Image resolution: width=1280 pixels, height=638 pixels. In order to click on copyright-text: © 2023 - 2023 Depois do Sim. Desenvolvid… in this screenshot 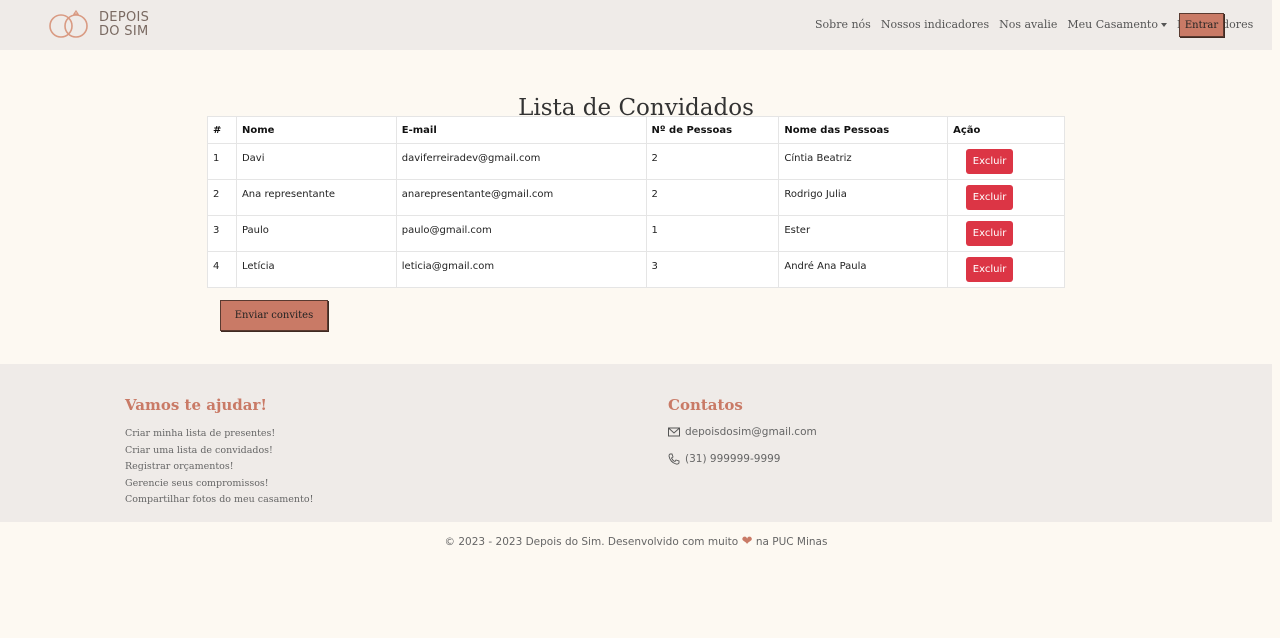, I will do `click(591, 542)`.